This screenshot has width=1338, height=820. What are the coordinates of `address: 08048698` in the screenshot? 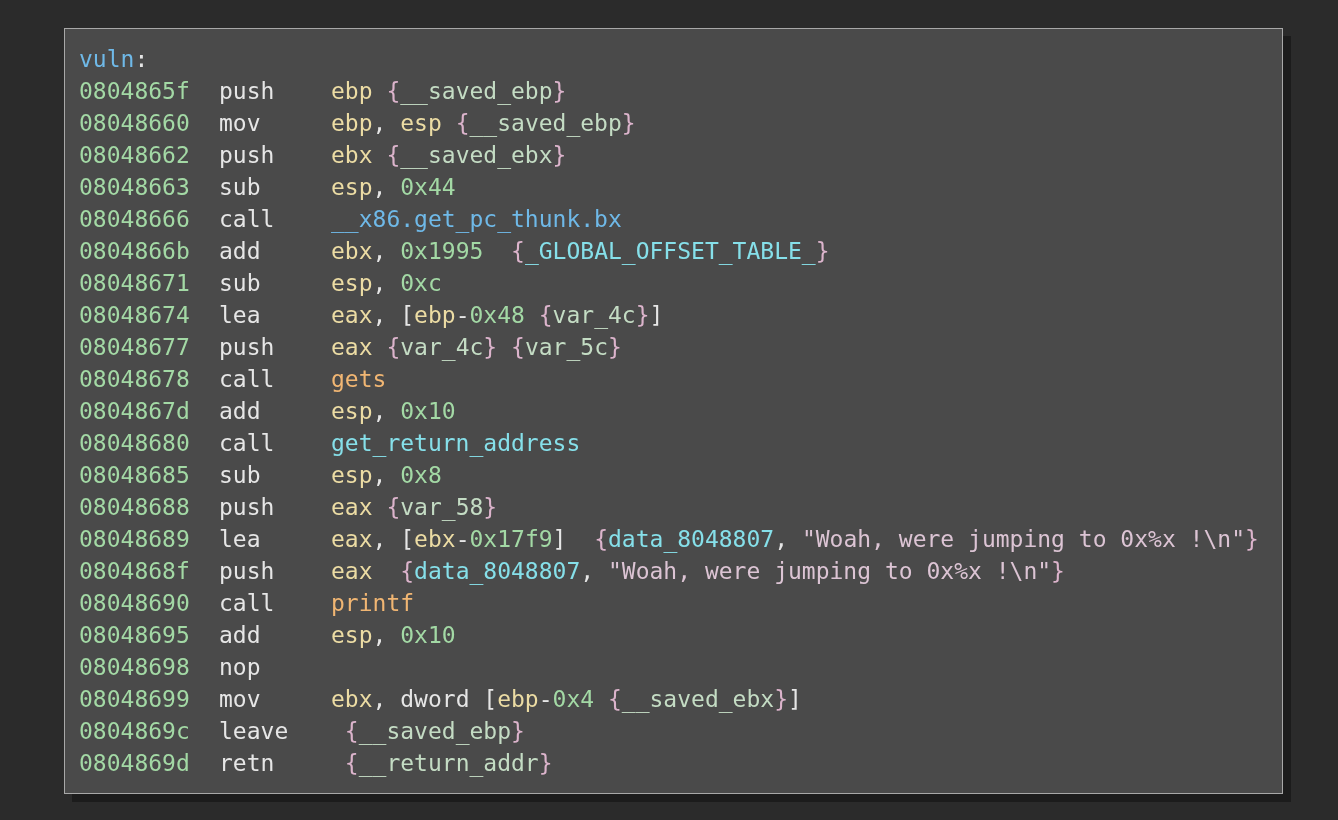 It's located at (135, 667).